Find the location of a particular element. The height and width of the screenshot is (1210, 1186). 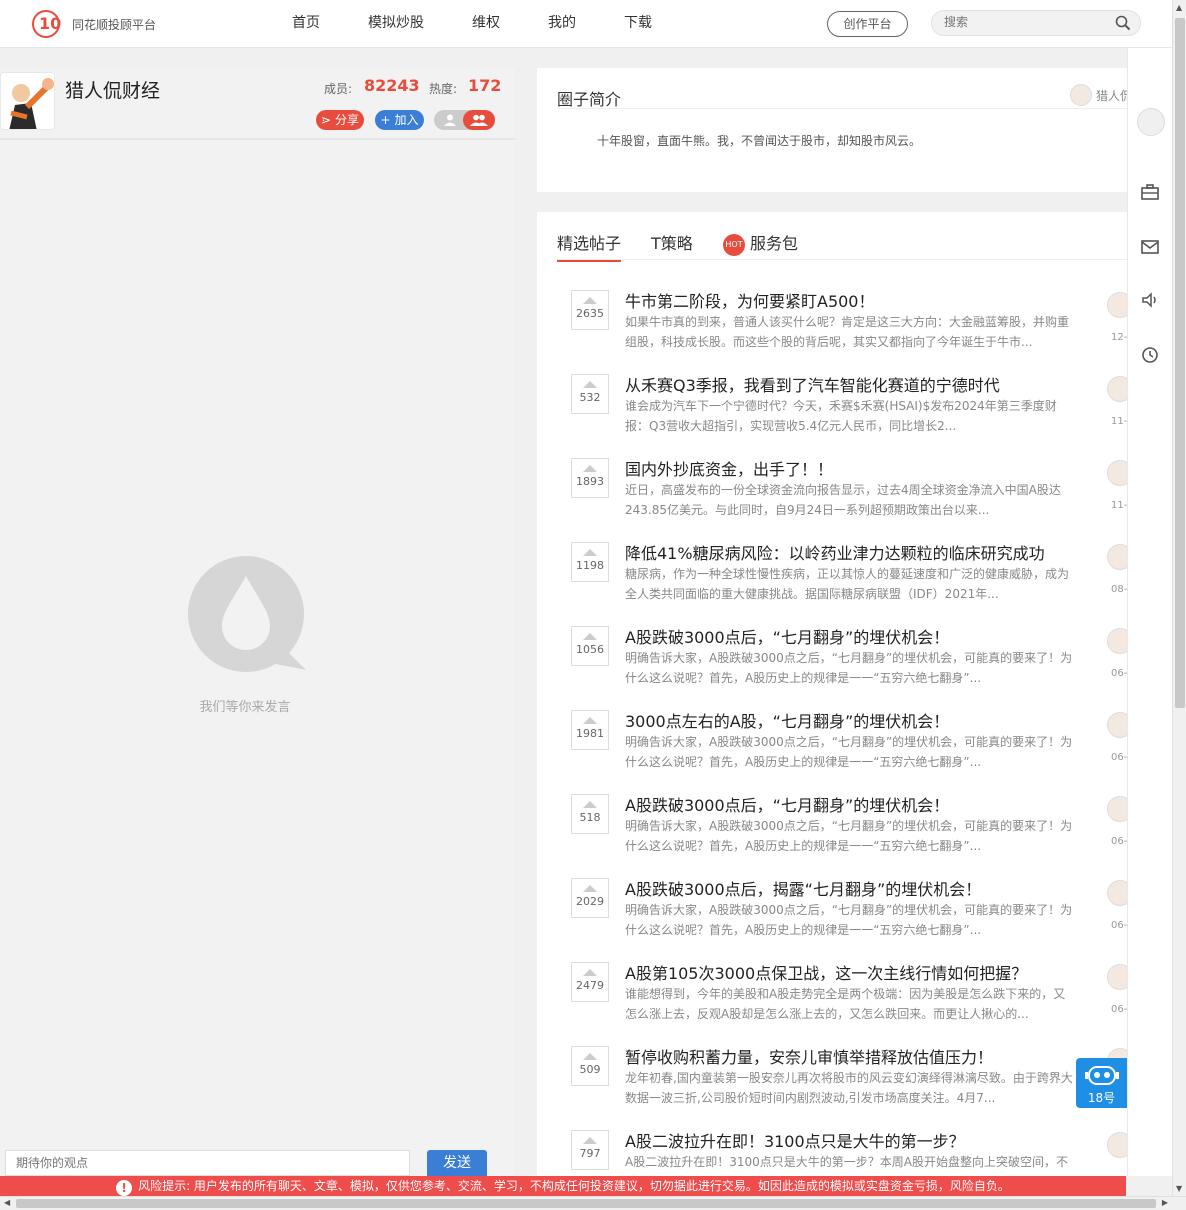

assistant-button: 18号 is located at coordinates (1101, 1083).